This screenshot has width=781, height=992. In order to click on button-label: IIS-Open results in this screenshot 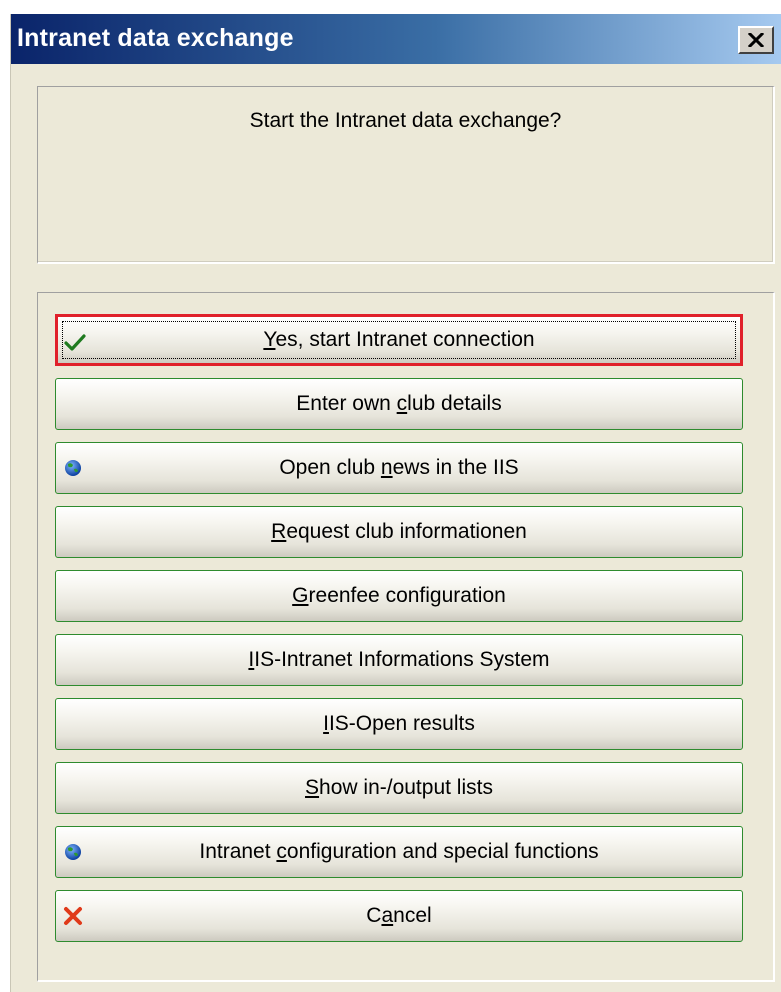, I will do `click(399, 723)`.